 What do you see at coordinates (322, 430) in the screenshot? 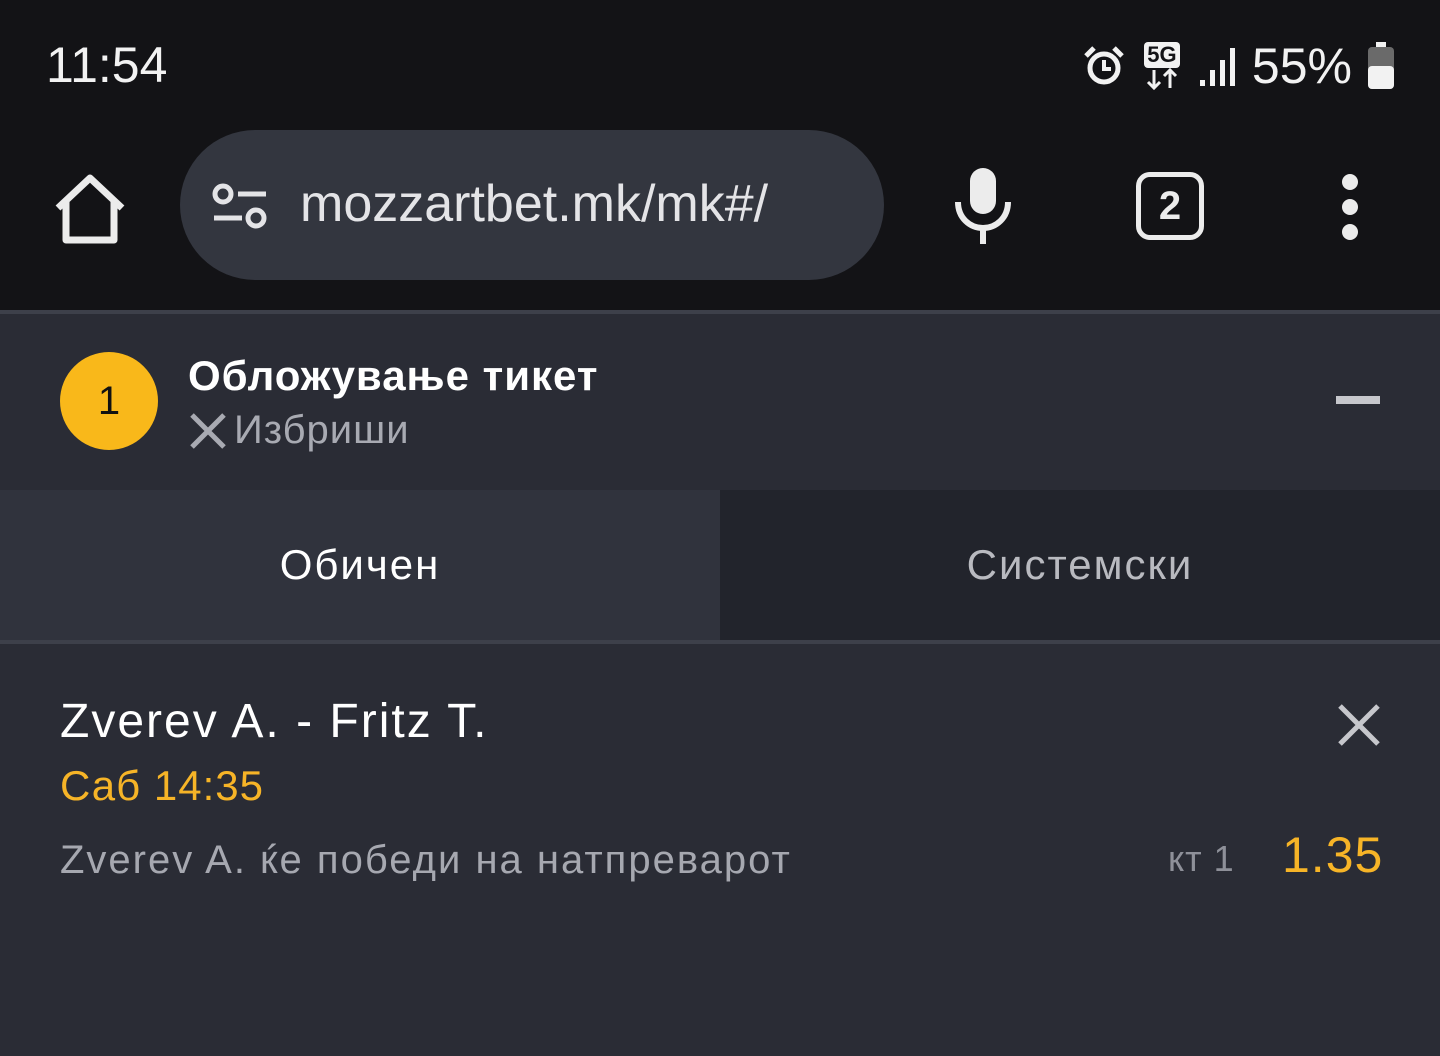
I see `delete-label: Избриши` at bounding box center [322, 430].